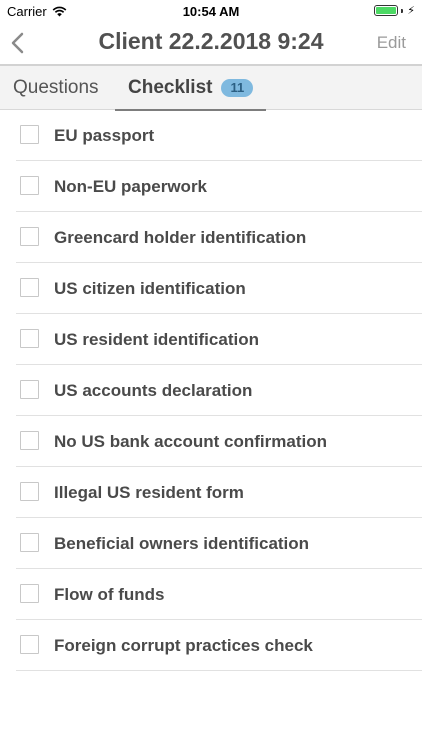 This screenshot has width=422, height=750. Describe the element at coordinates (109, 594) in the screenshot. I see `checklist-item-label: Flow of funds` at that location.